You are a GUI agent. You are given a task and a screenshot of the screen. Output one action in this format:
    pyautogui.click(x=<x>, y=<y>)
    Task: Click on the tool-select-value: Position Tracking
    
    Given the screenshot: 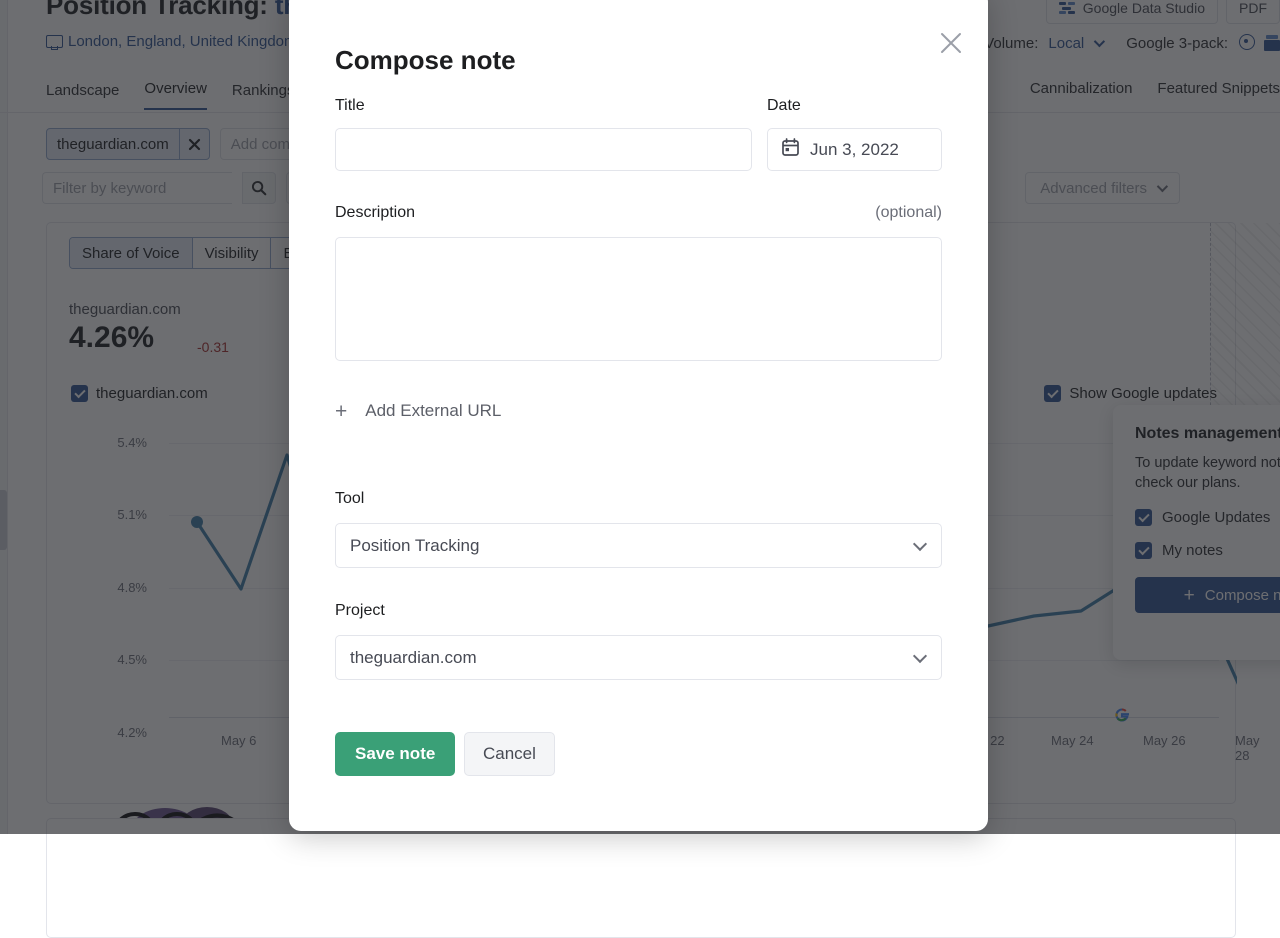 What is the action you would take?
    pyautogui.click(x=414, y=546)
    